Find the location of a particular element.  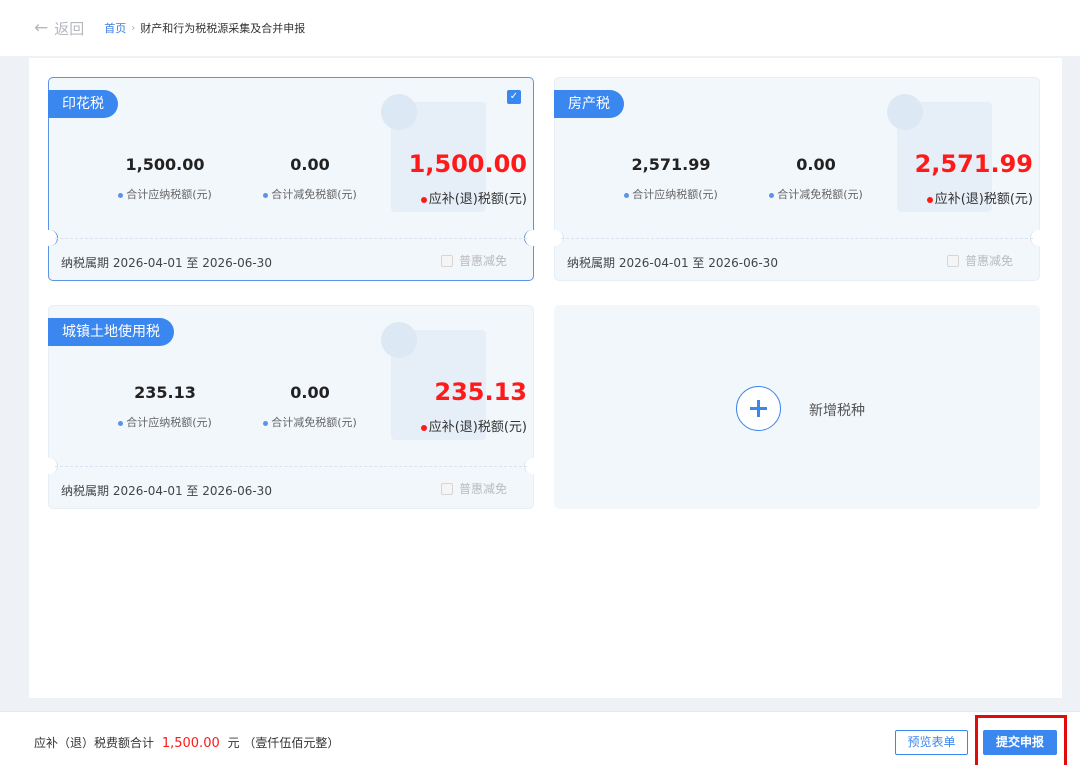

refund-amount: 2,571.99 is located at coordinates (973, 164).